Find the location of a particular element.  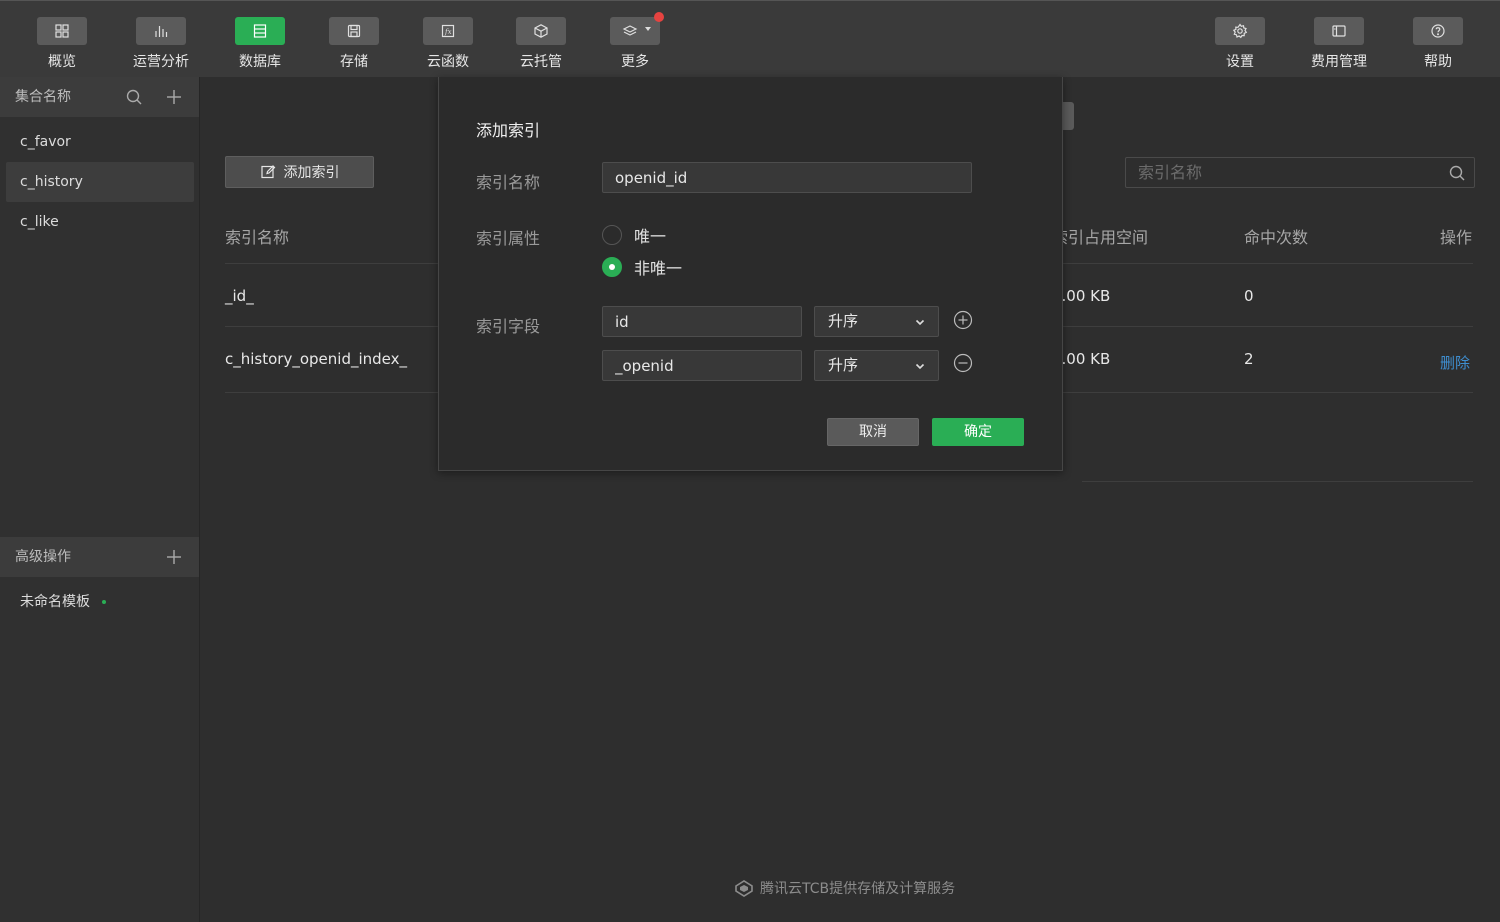

grid-icon is located at coordinates (62, 31).